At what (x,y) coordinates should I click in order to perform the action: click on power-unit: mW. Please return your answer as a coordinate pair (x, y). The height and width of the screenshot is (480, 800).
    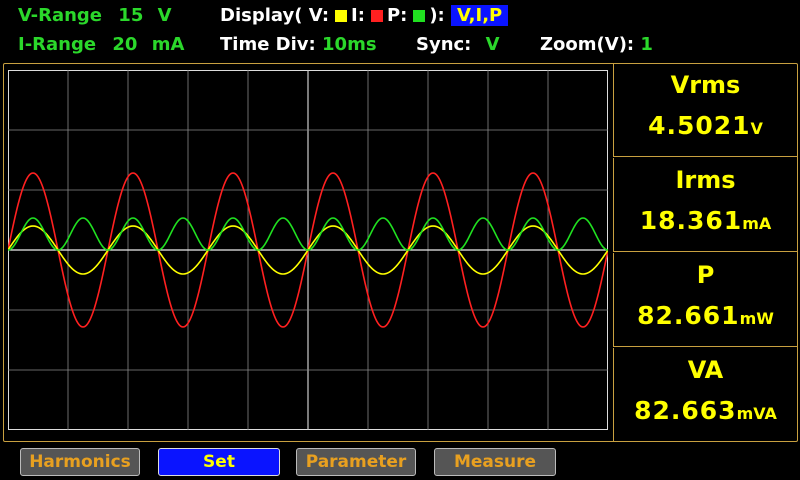
    Looking at the image, I should click on (756, 318).